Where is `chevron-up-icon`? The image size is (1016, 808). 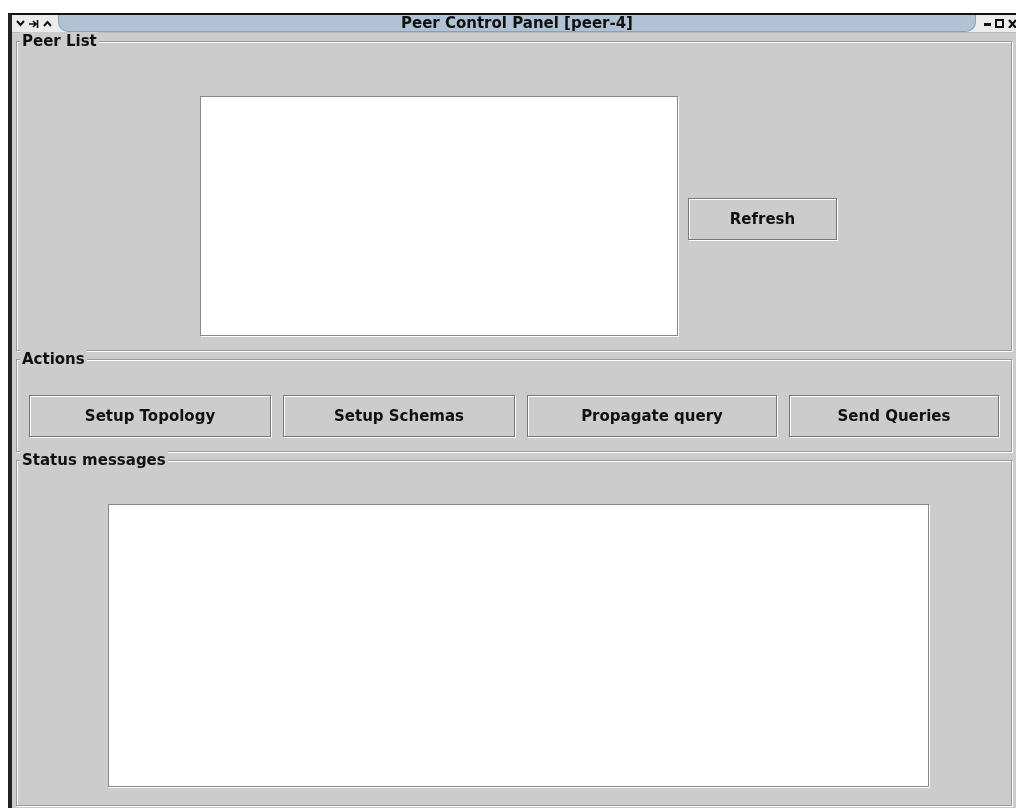 chevron-up-icon is located at coordinates (47, 23).